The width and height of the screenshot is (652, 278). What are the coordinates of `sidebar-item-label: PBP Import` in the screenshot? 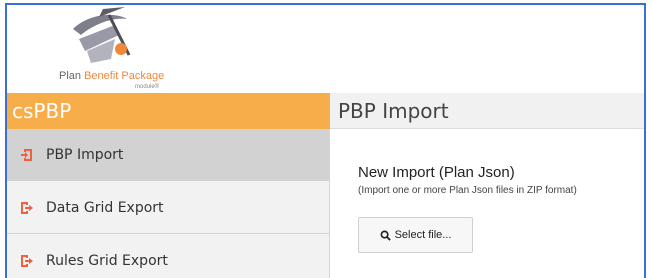 It's located at (85, 154).